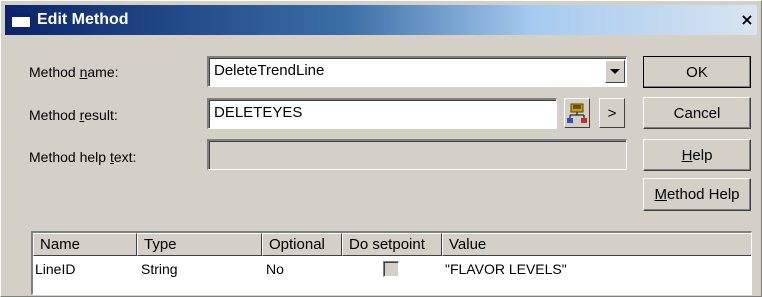  What do you see at coordinates (697, 113) in the screenshot?
I see `cancel-button: Cancel` at bounding box center [697, 113].